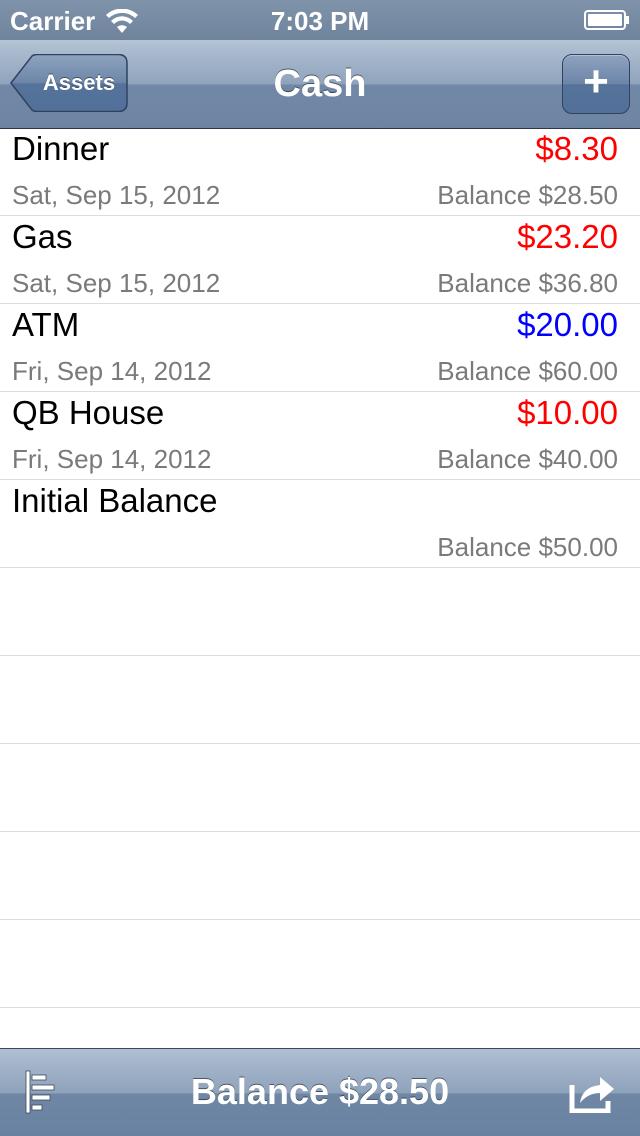  What do you see at coordinates (44, 1092) in the screenshot?
I see `list-icon` at bounding box center [44, 1092].